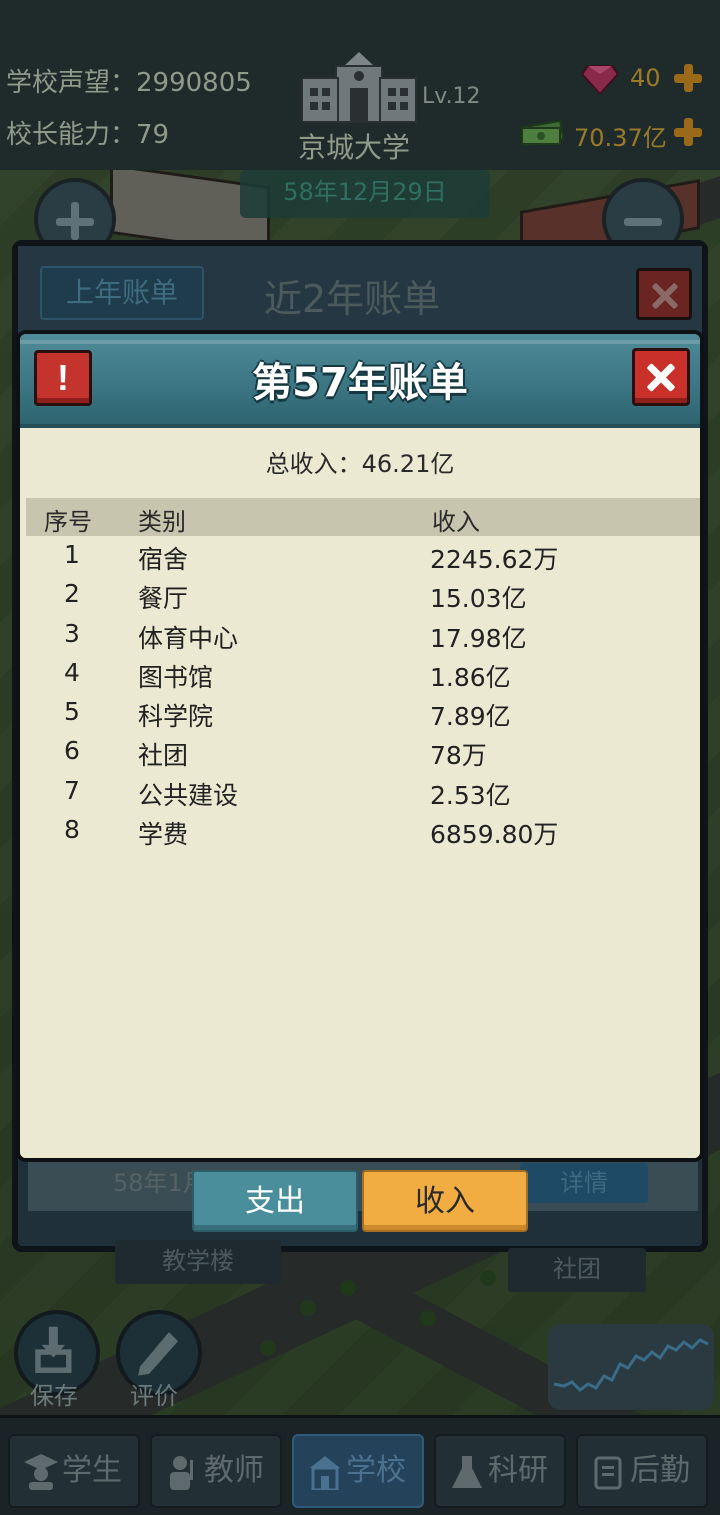 The height and width of the screenshot is (1515, 720). Describe the element at coordinates (363, 517) in the screenshot. I see `table-header: 序号 类别 收入` at that location.